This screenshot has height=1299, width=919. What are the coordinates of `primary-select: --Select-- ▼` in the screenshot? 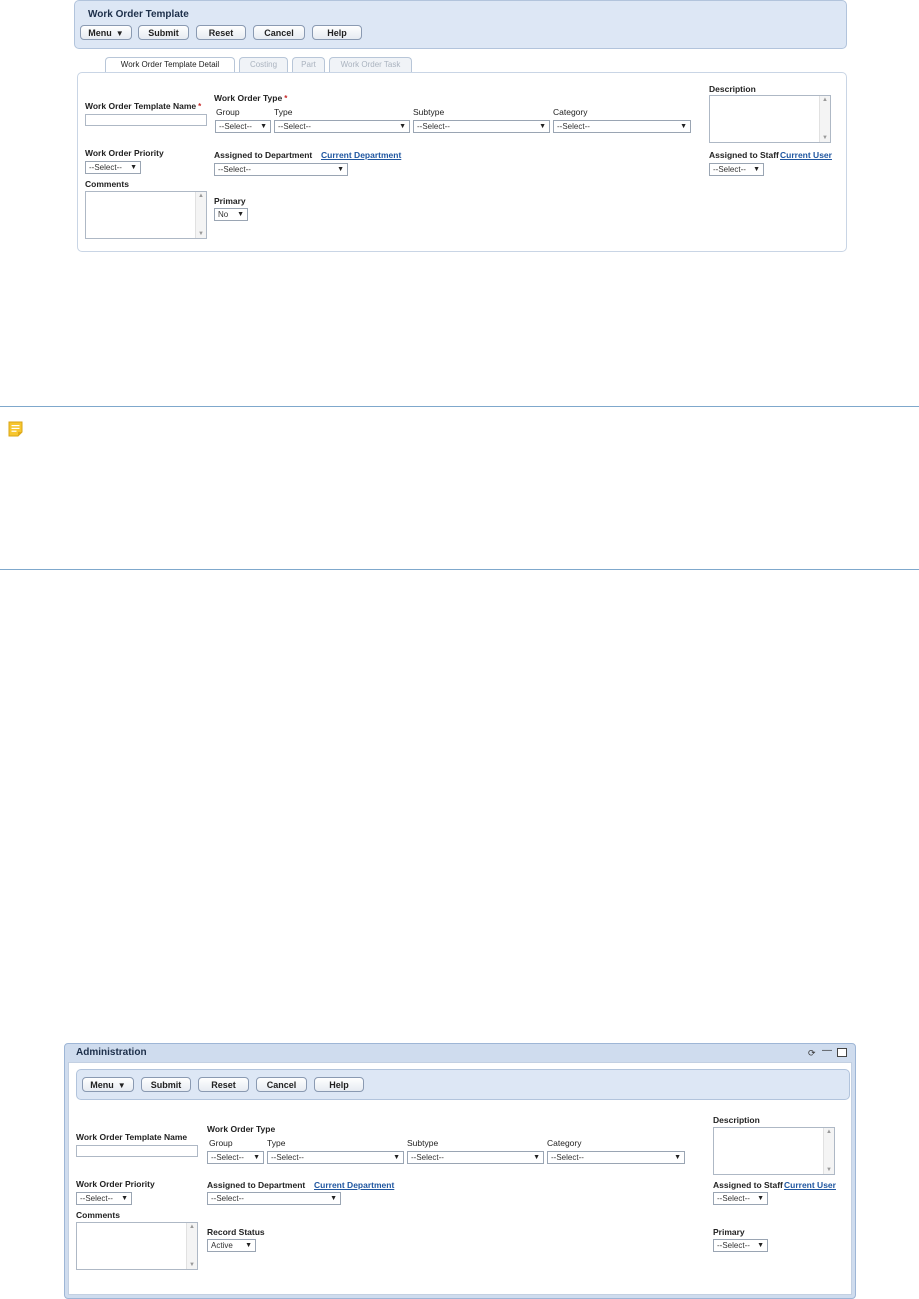 It's located at (740, 1245).